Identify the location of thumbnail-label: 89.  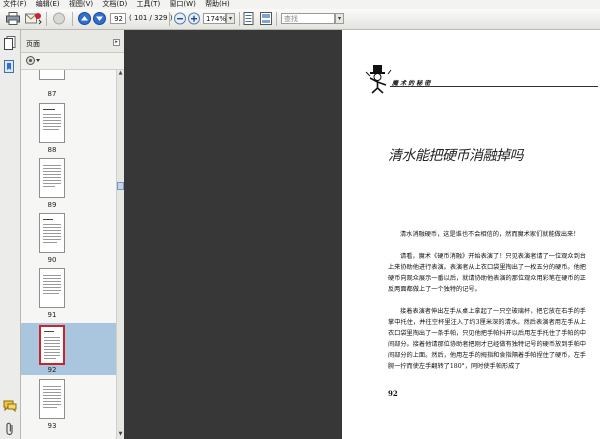
(52, 205).